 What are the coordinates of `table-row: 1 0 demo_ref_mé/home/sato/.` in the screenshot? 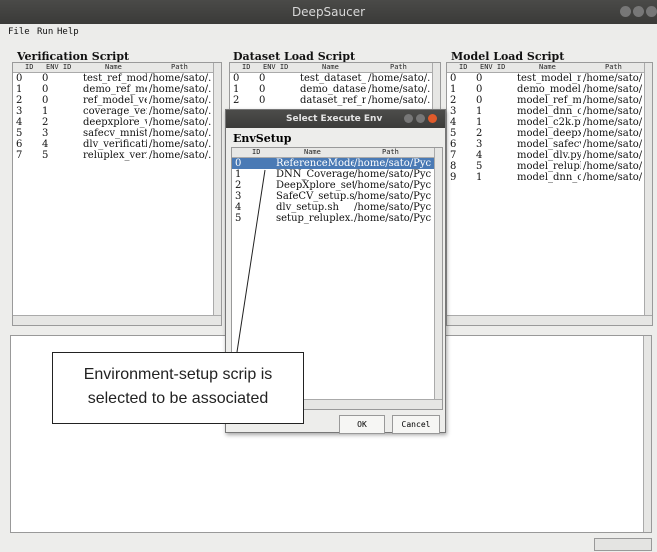 It's located at (117, 89).